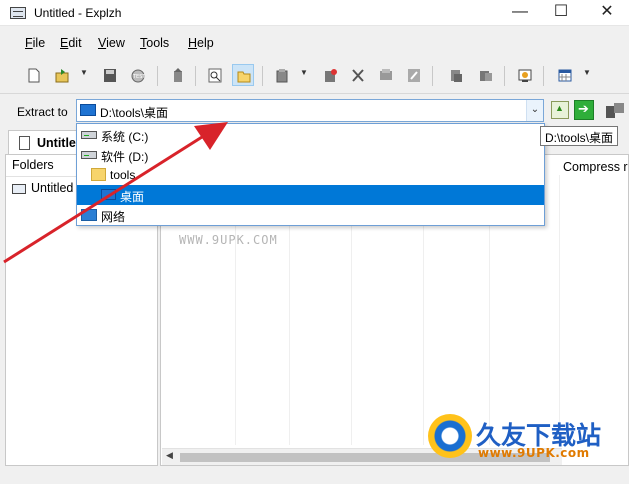 The image size is (629, 484). I want to click on extract-path-combobox: D:\tools\桌面, so click(310, 110).